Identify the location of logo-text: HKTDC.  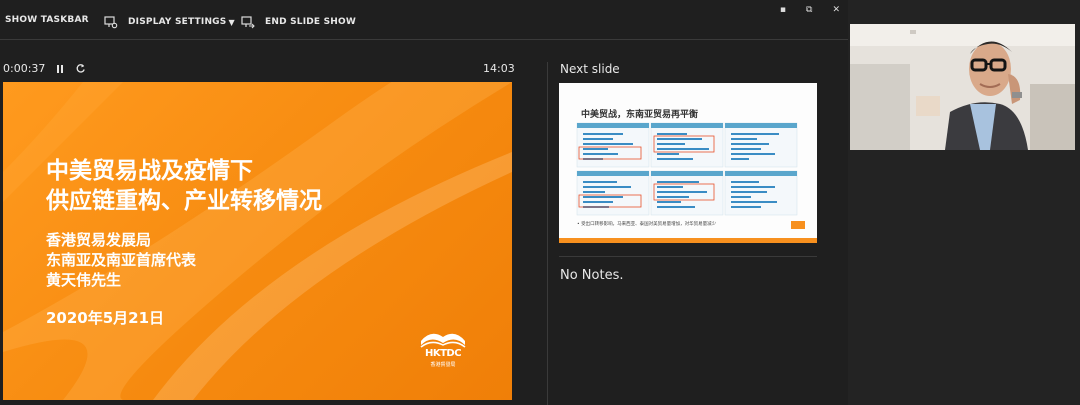
(443, 353).